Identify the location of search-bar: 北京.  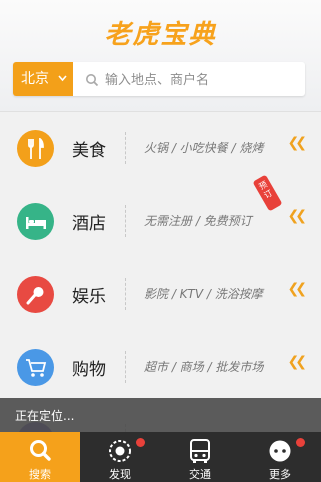
(159, 80).